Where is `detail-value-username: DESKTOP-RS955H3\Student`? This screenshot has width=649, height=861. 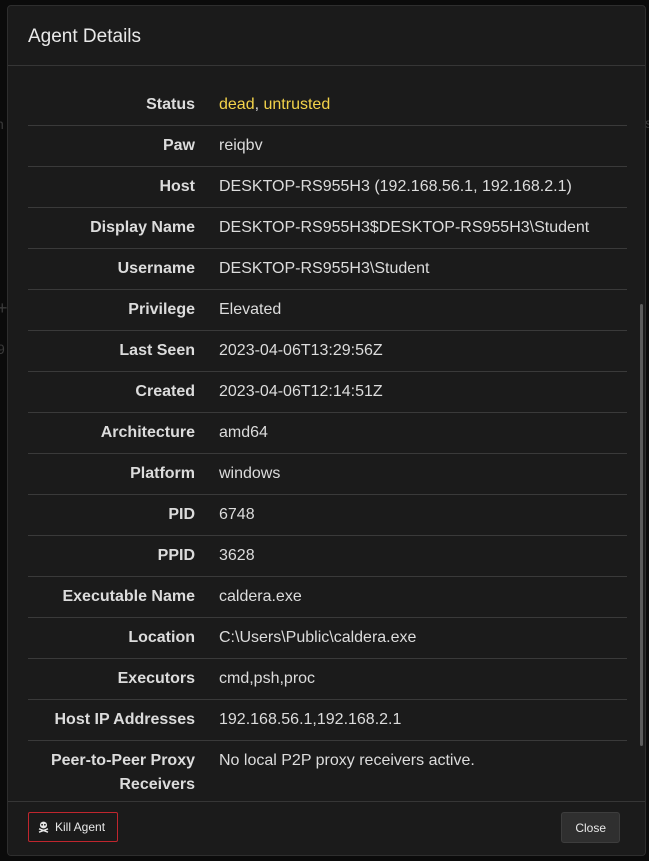 detail-value-username: DESKTOP-RS955H3\Student is located at coordinates (423, 269).